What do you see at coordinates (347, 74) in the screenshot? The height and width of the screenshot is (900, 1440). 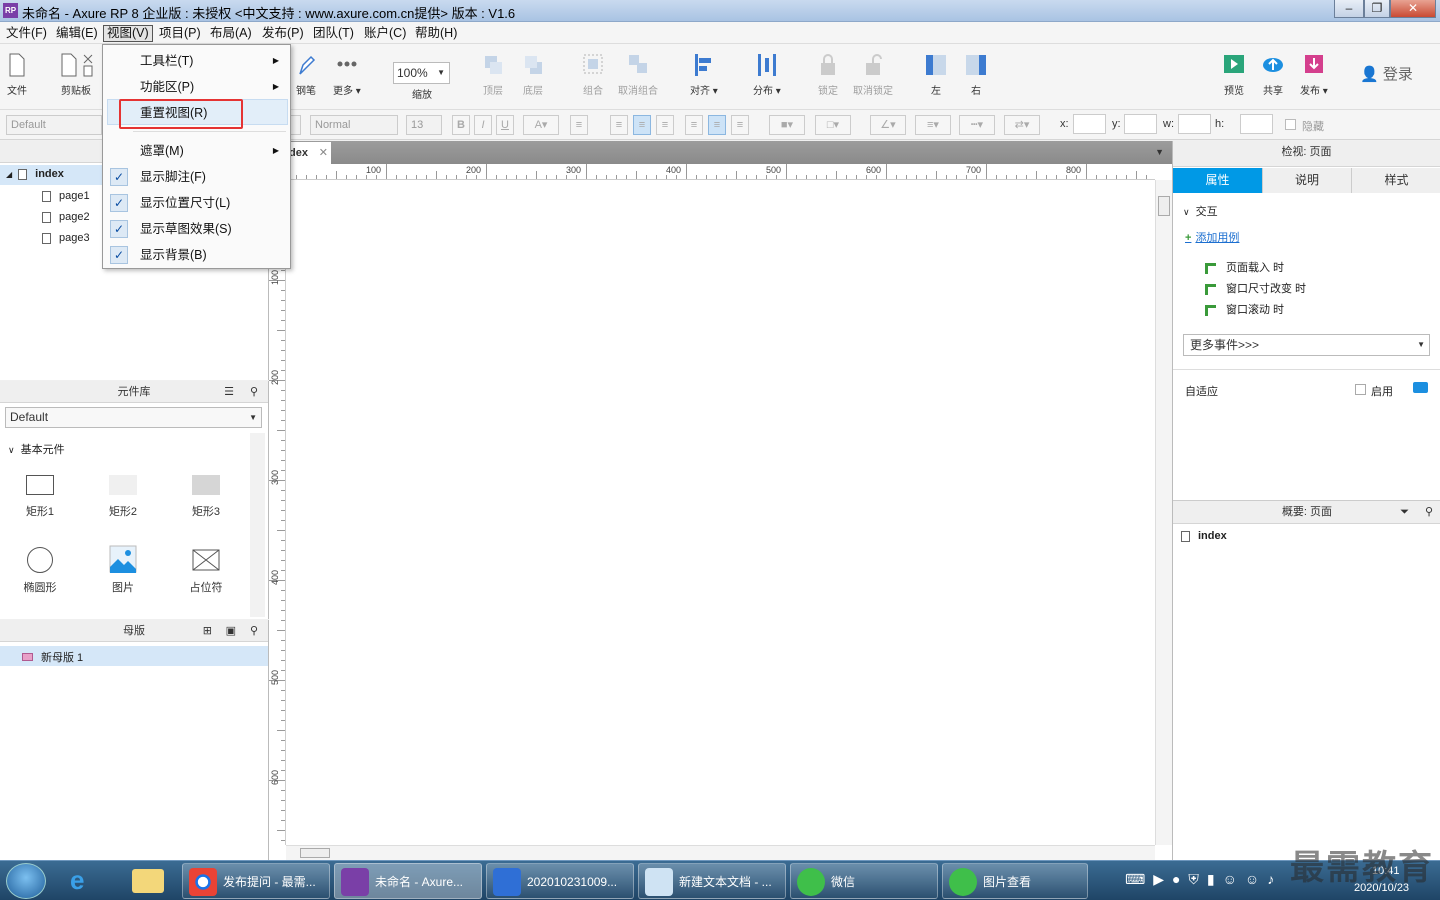 I see `more-button: 更多 ▾` at bounding box center [347, 74].